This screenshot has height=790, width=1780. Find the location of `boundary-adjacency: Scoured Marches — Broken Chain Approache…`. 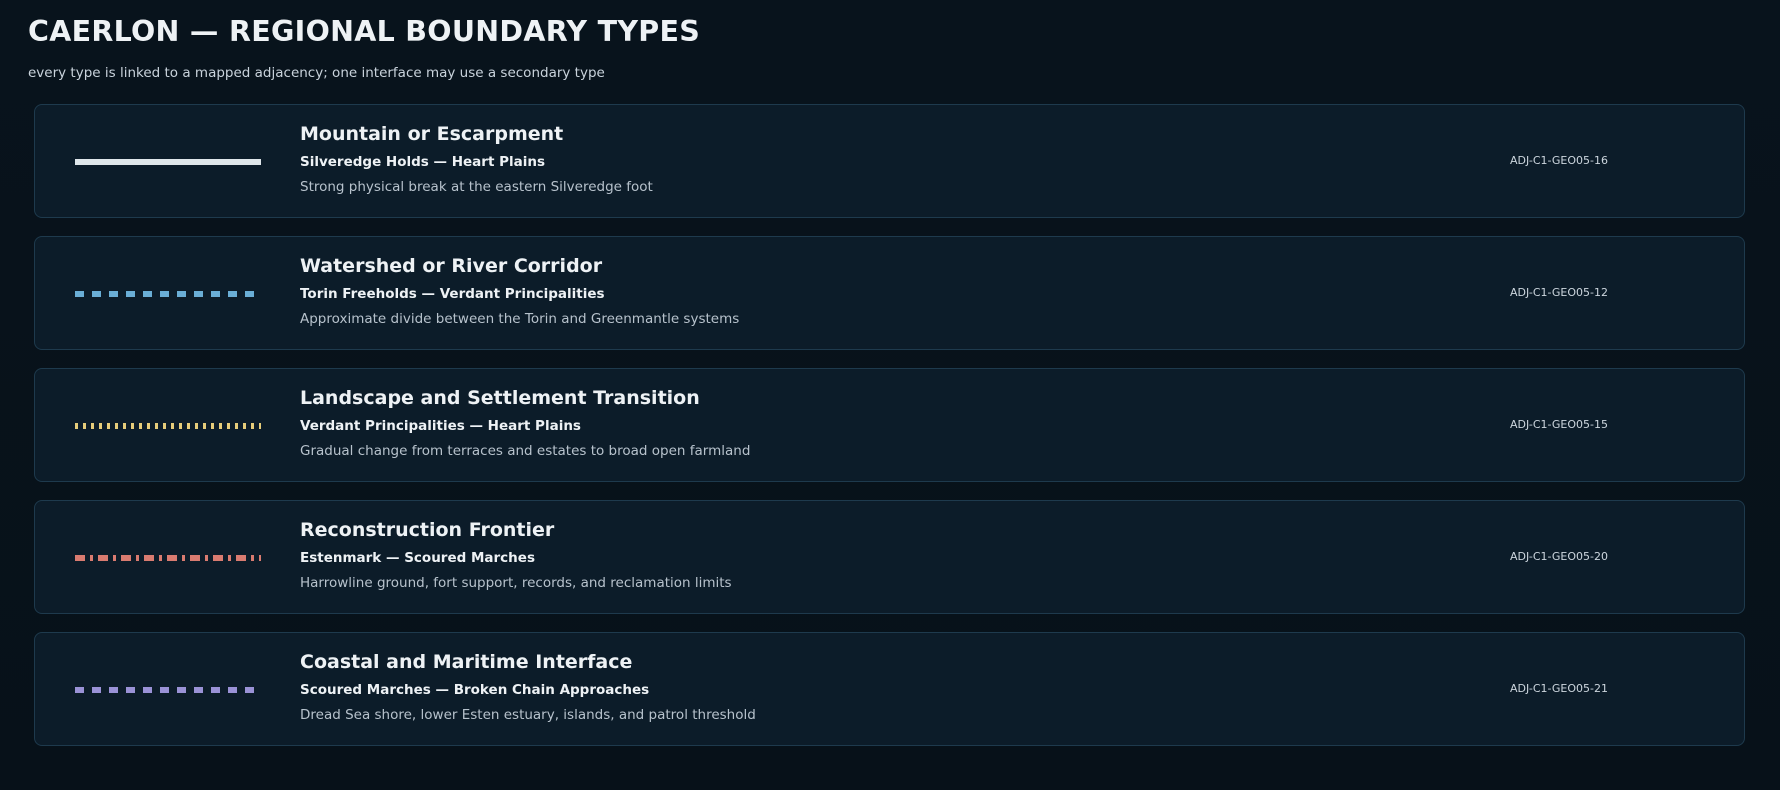

boundary-adjacency: Scoured Marches — Broken Chain Approache… is located at coordinates (475, 690).